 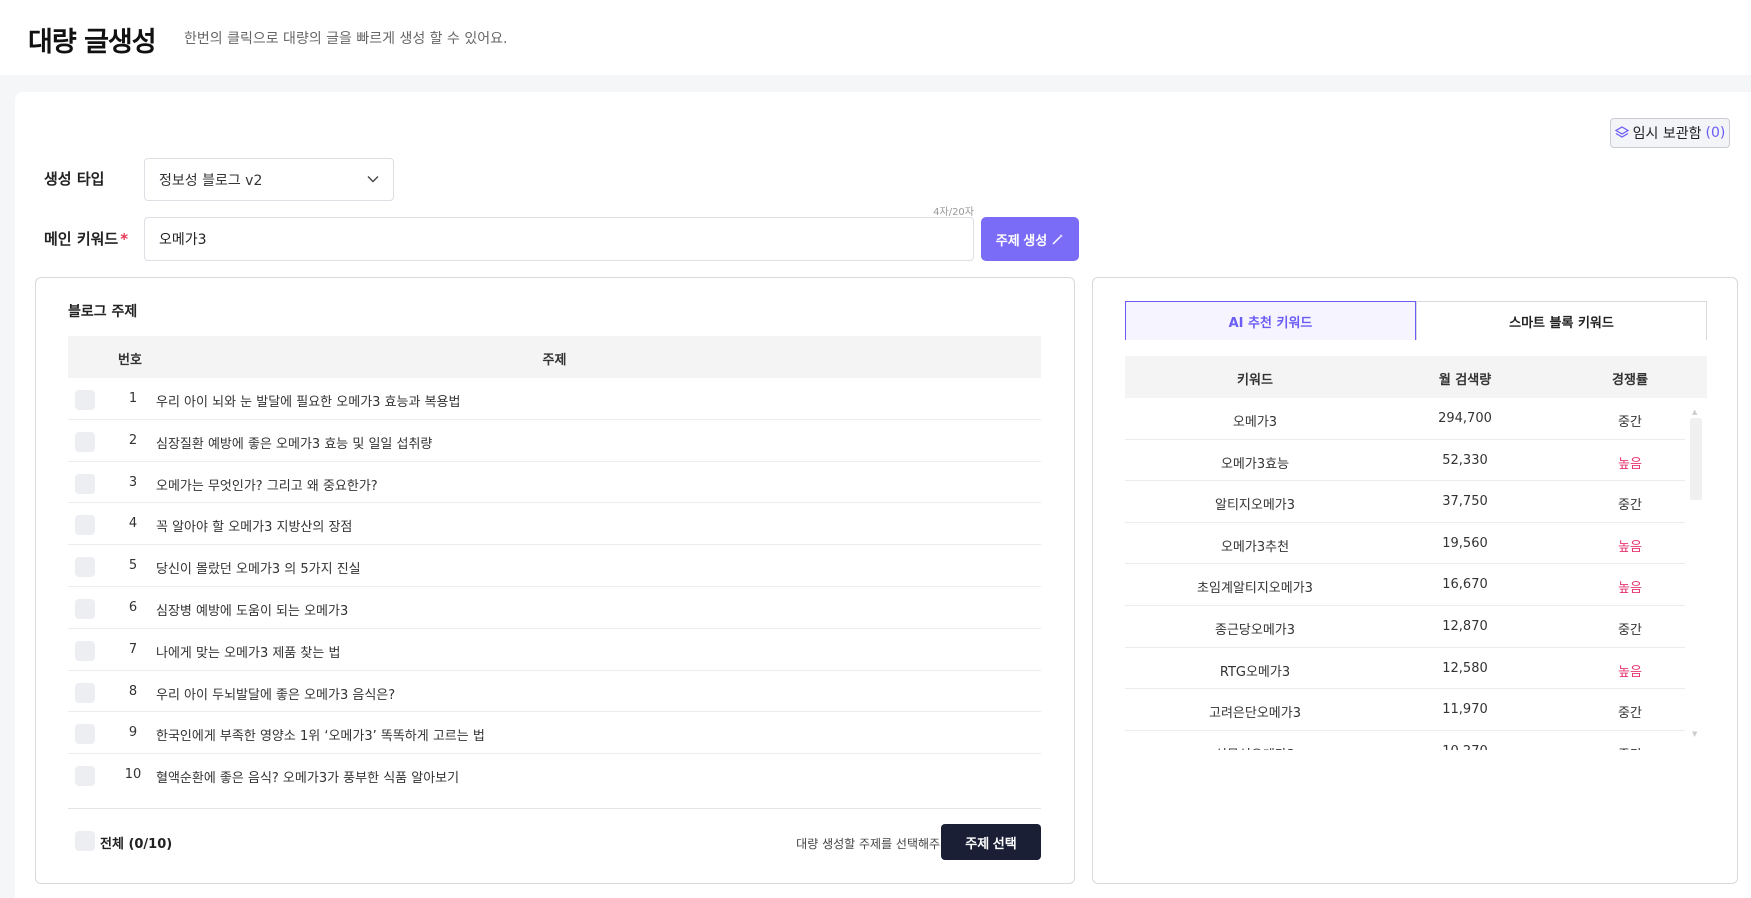 What do you see at coordinates (133, 482) in the screenshot?
I see `topic-number: 3` at bounding box center [133, 482].